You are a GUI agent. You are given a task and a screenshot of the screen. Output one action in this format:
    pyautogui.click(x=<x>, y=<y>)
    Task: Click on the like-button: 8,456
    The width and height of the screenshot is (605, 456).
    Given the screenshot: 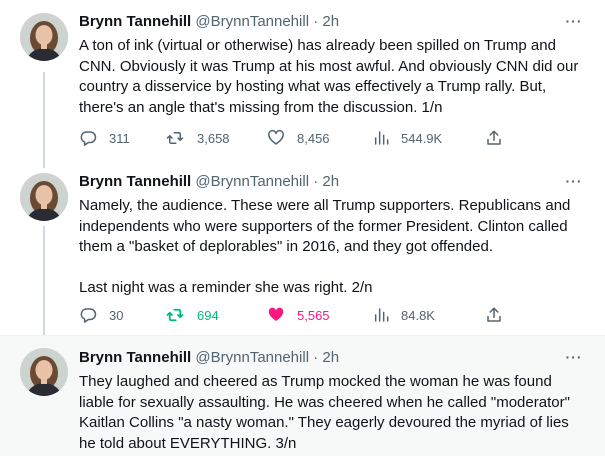 What is the action you would take?
    pyautogui.click(x=298, y=138)
    